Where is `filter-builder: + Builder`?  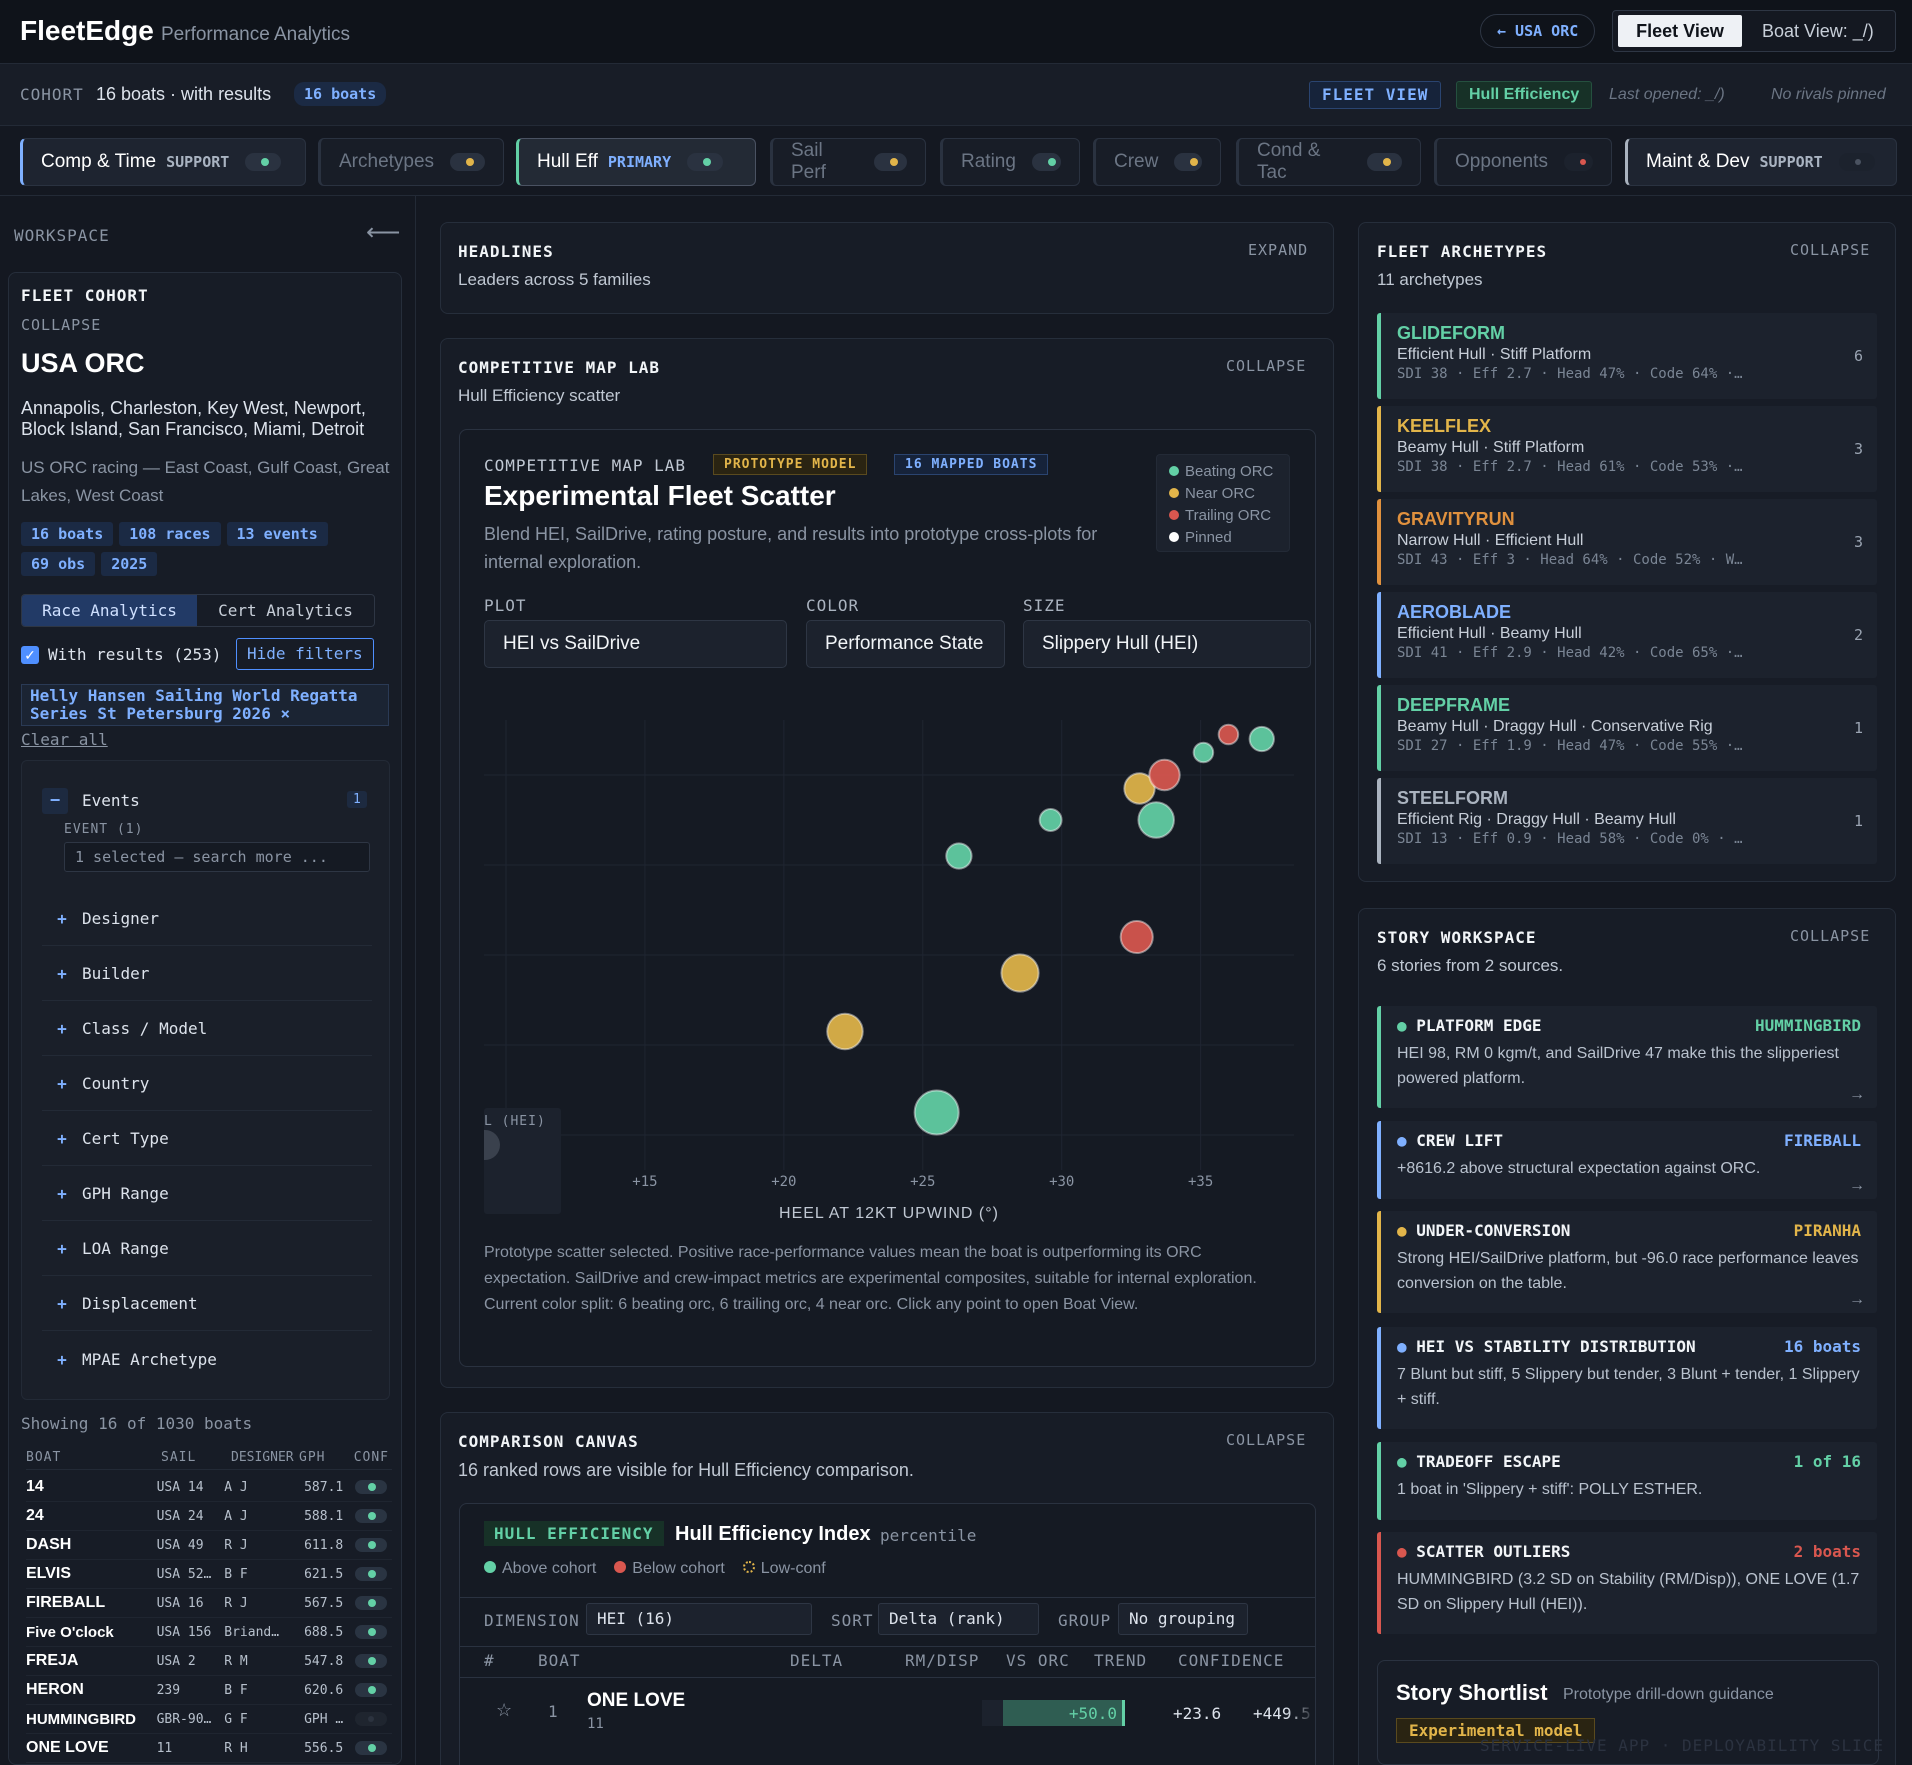 filter-builder: + Builder is located at coordinates (207, 974).